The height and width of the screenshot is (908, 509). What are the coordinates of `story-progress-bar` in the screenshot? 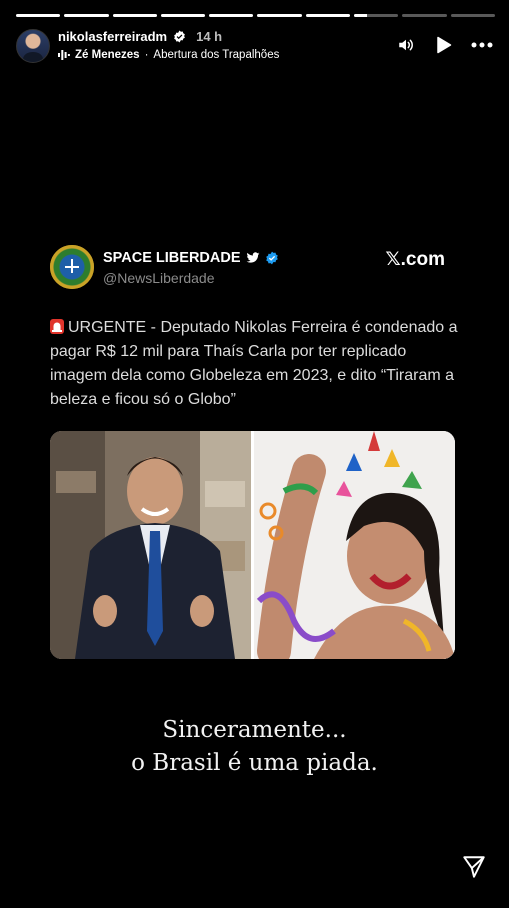 It's located at (255, 15).